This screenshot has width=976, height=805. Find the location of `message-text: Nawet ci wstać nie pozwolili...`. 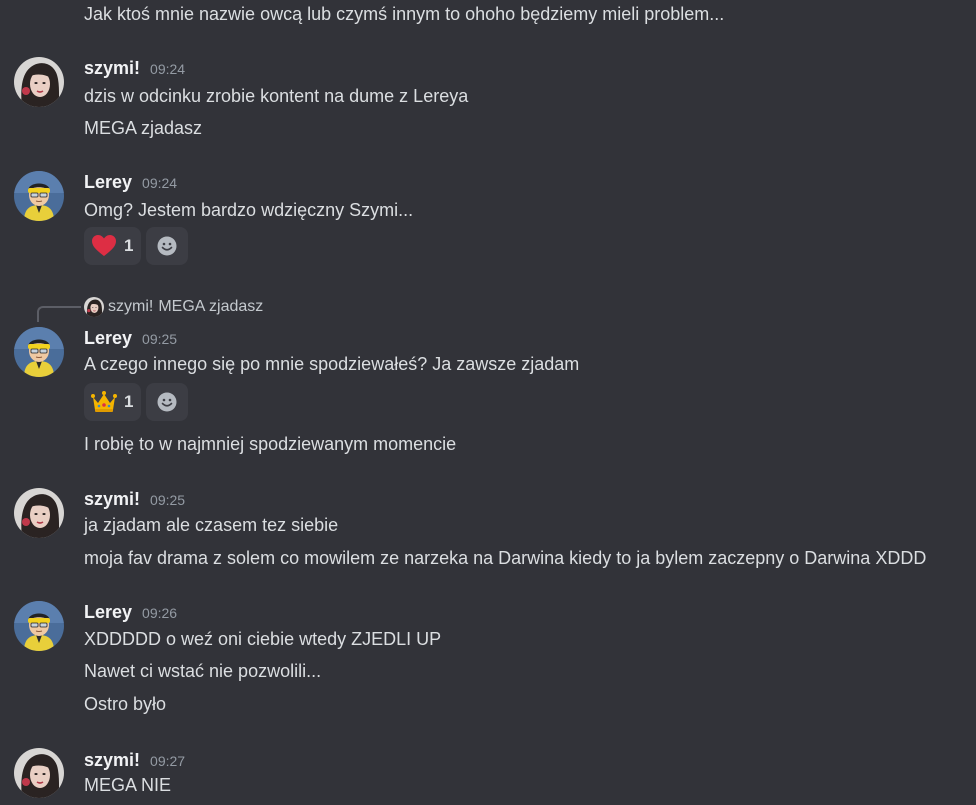

message-text: Nawet ci wstać nie pozwolili... is located at coordinates (203, 671).